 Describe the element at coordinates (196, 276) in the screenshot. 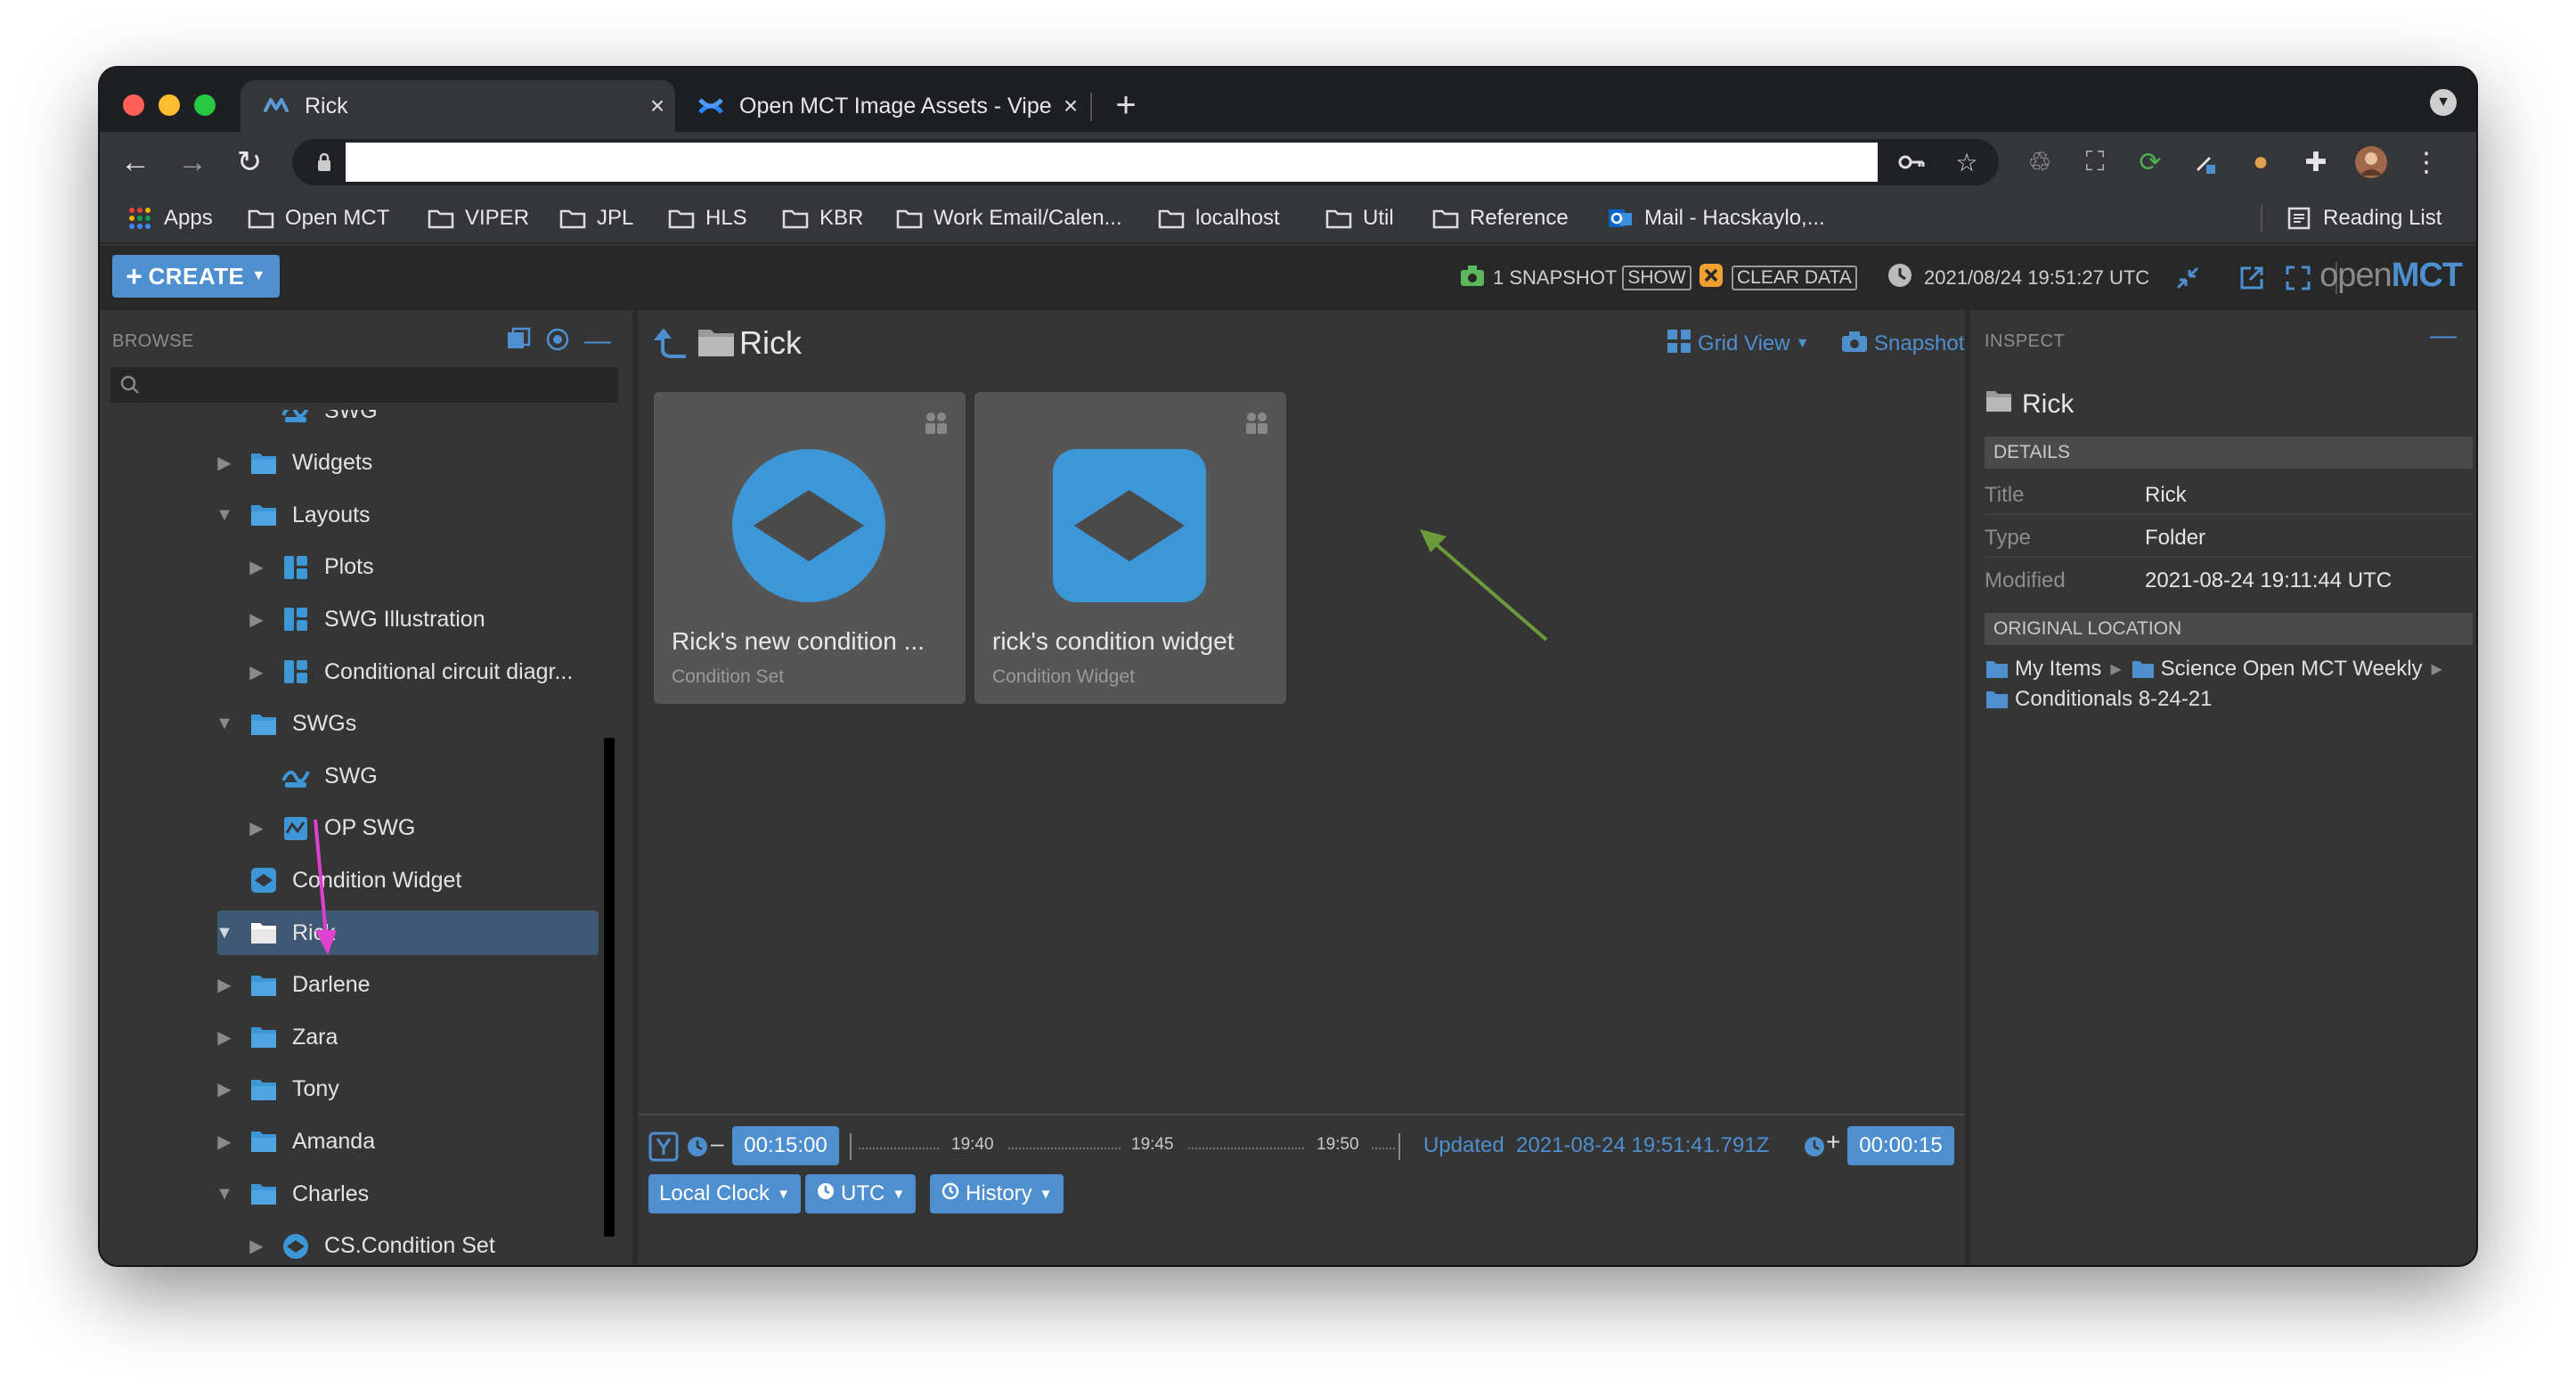

I see `create-button: + CREATE ▼` at that location.